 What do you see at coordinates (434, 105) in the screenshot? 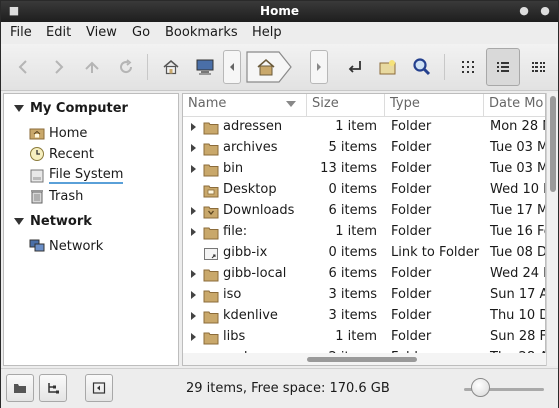
I see `column-header-type: Type` at bounding box center [434, 105].